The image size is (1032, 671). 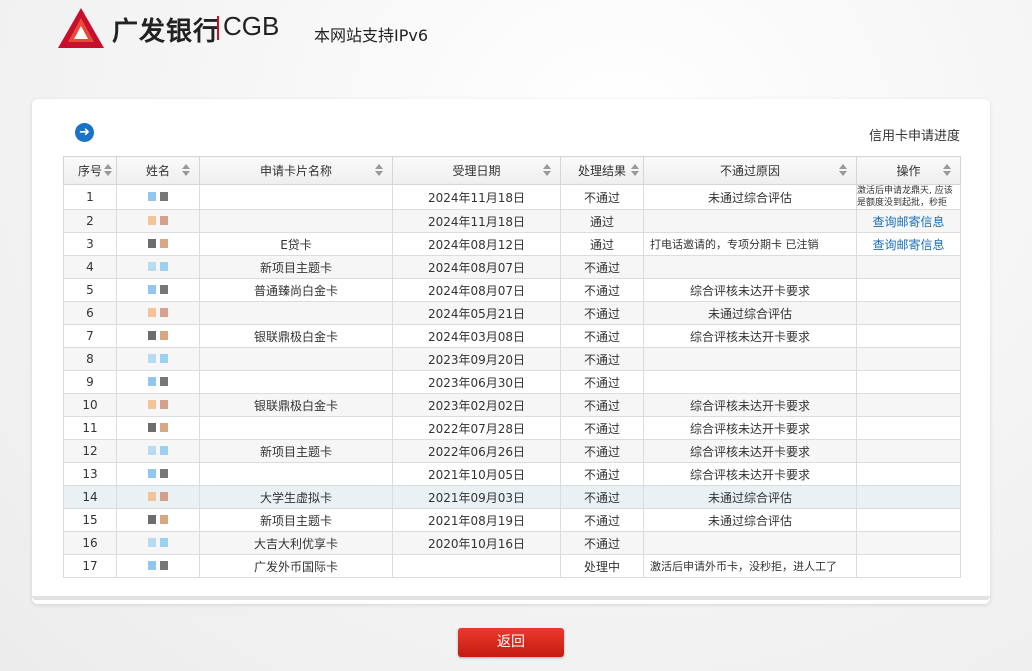 I want to click on table-row: 10 银联鼎极白金卡 2023年02月02日 不通过 综合评核未达开卡要求, so click(x=512, y=405).